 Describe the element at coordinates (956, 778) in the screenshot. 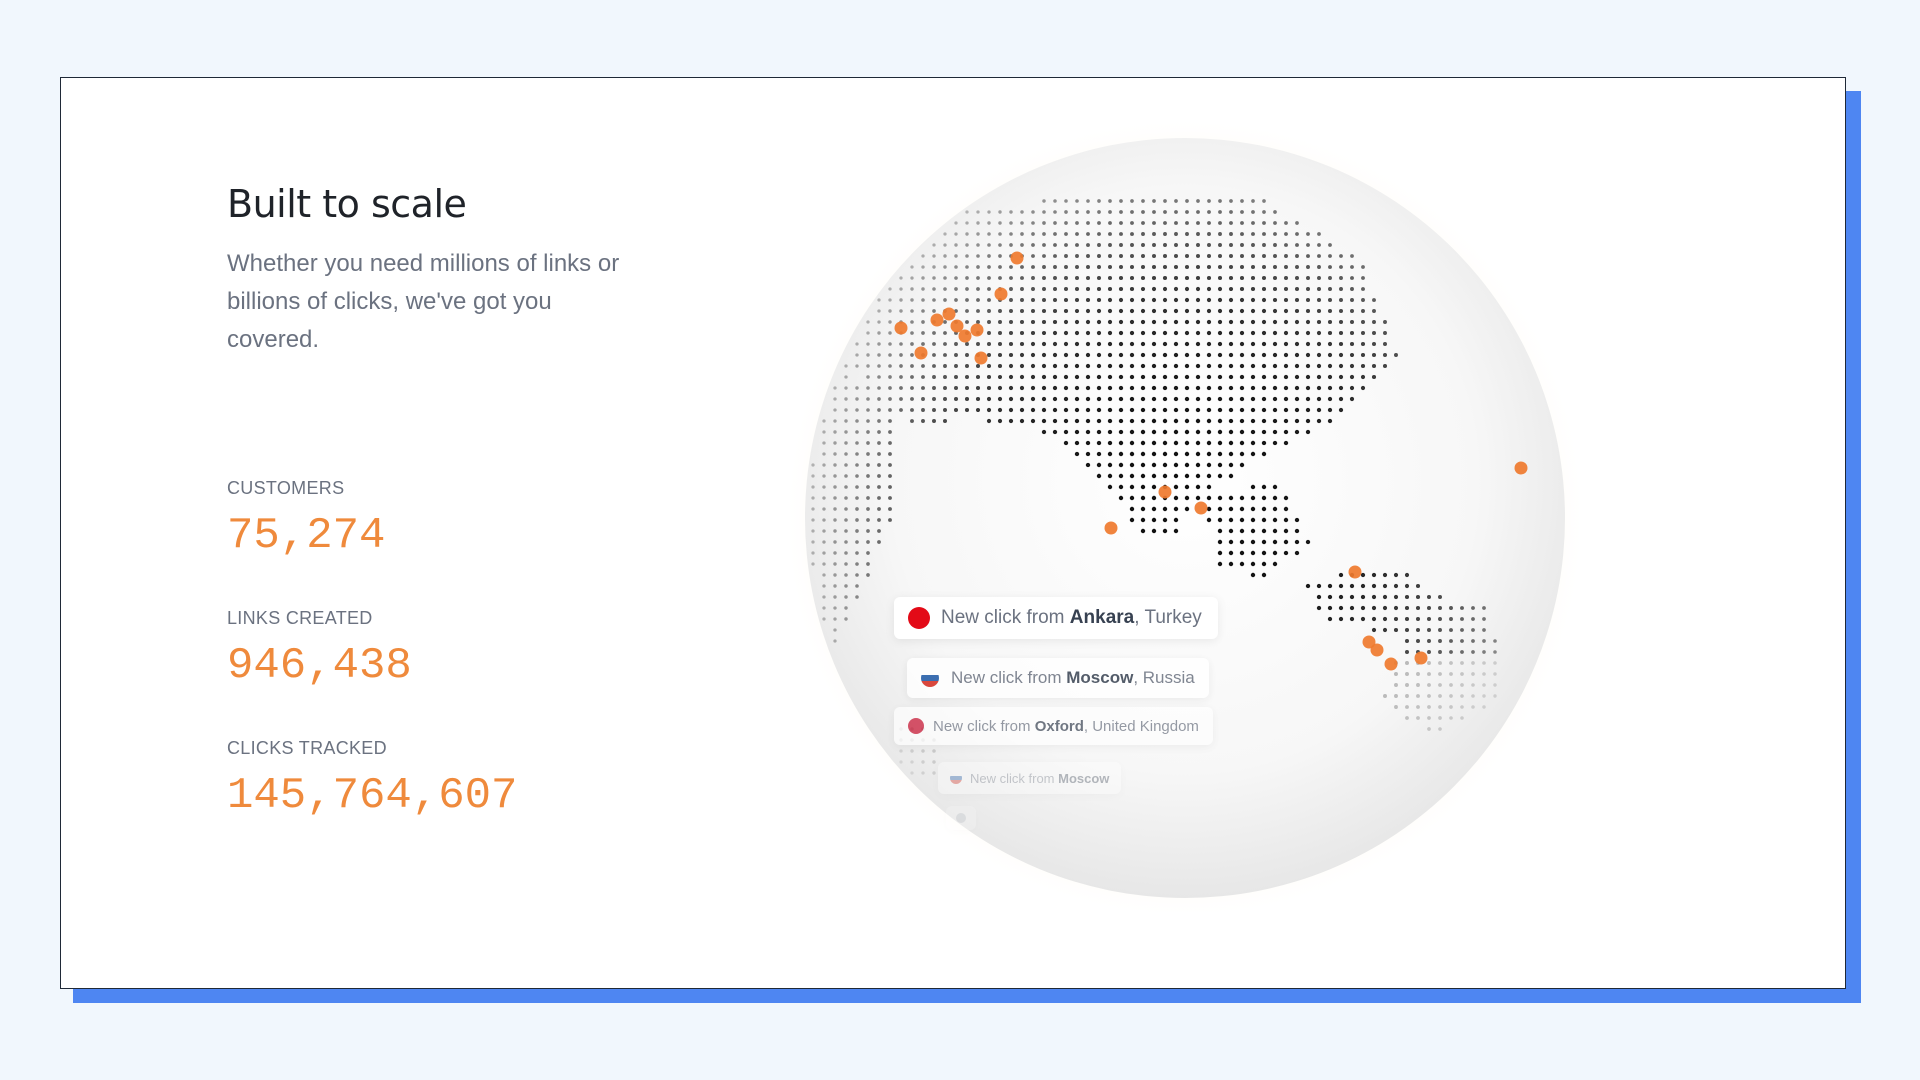

I see `russia-flag-icon` at that location.